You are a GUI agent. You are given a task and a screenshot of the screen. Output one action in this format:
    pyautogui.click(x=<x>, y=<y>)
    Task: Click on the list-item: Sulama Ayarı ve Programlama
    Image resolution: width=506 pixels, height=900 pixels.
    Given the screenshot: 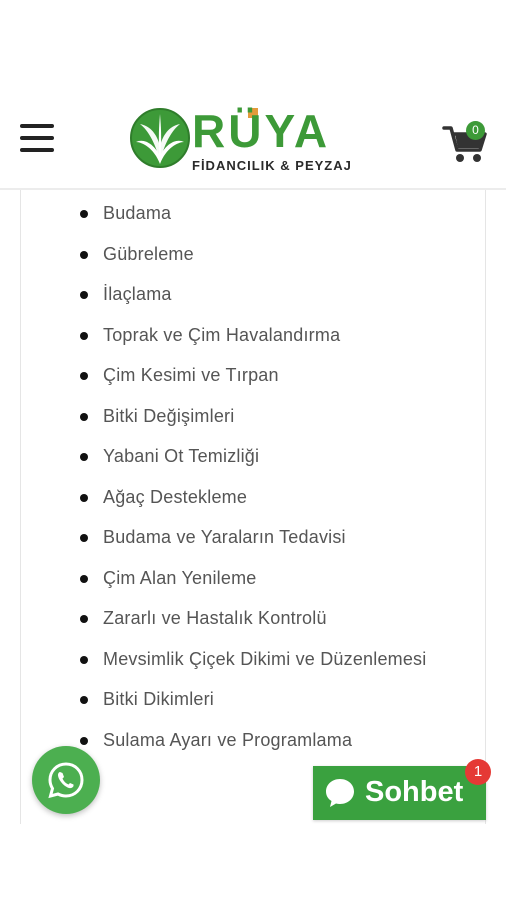 What is the action you would take?
    pyautogui.click(x=262, y=740)
    